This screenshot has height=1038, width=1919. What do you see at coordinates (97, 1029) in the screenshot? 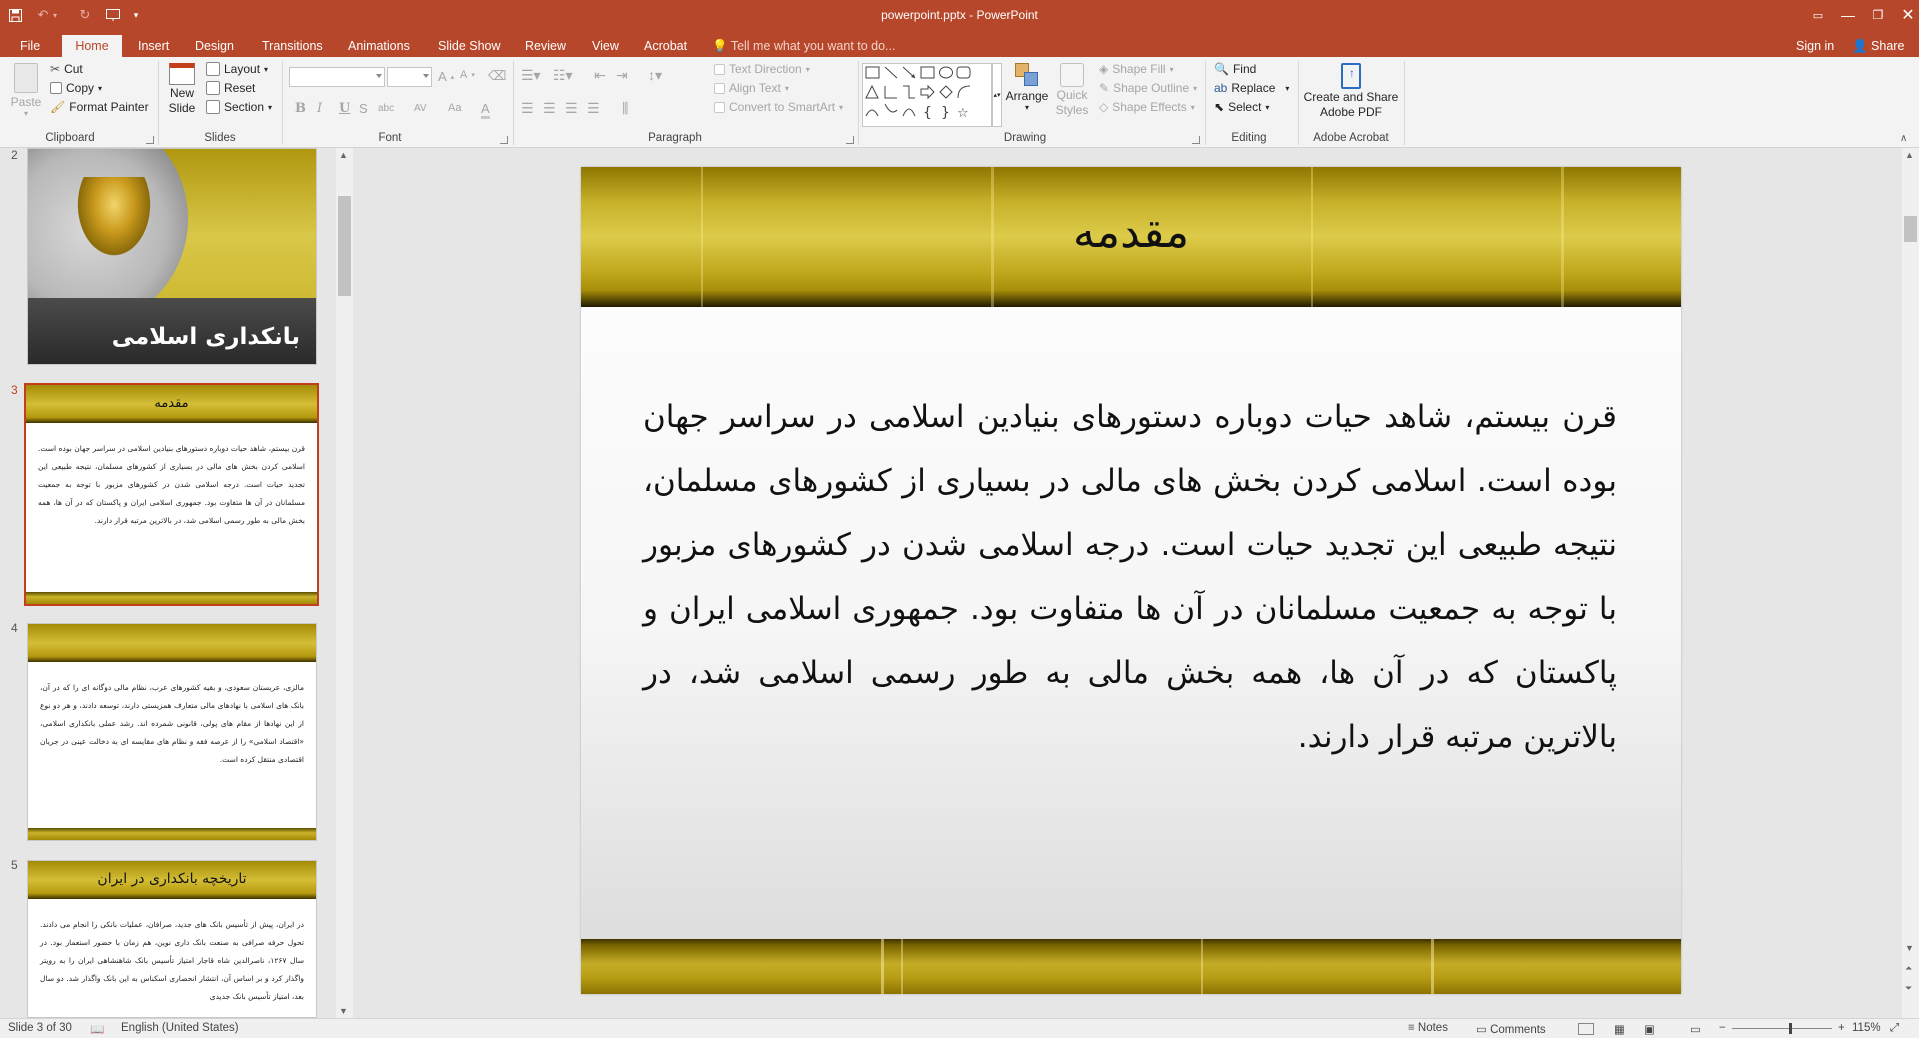
I see `spell-check-icon: 📖` at bounding box center [97, 1029].